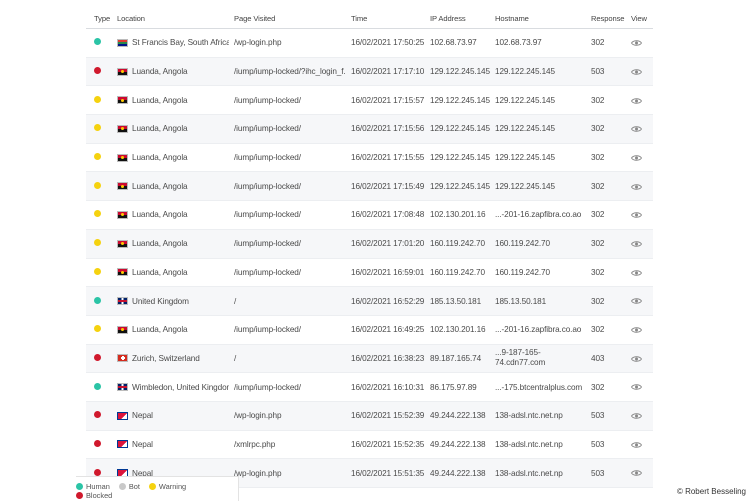 The image size is (750, 501). I want to click on location-text: United Kingdom, so click(160, 301).